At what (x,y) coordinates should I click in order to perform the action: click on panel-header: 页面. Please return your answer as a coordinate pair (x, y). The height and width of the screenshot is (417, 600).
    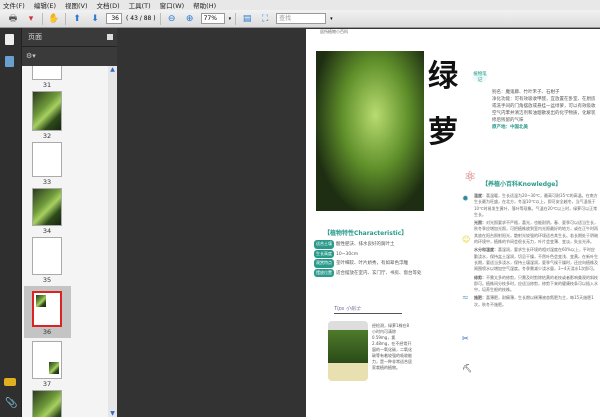
    Looking at the image, I should click on (69, 37).